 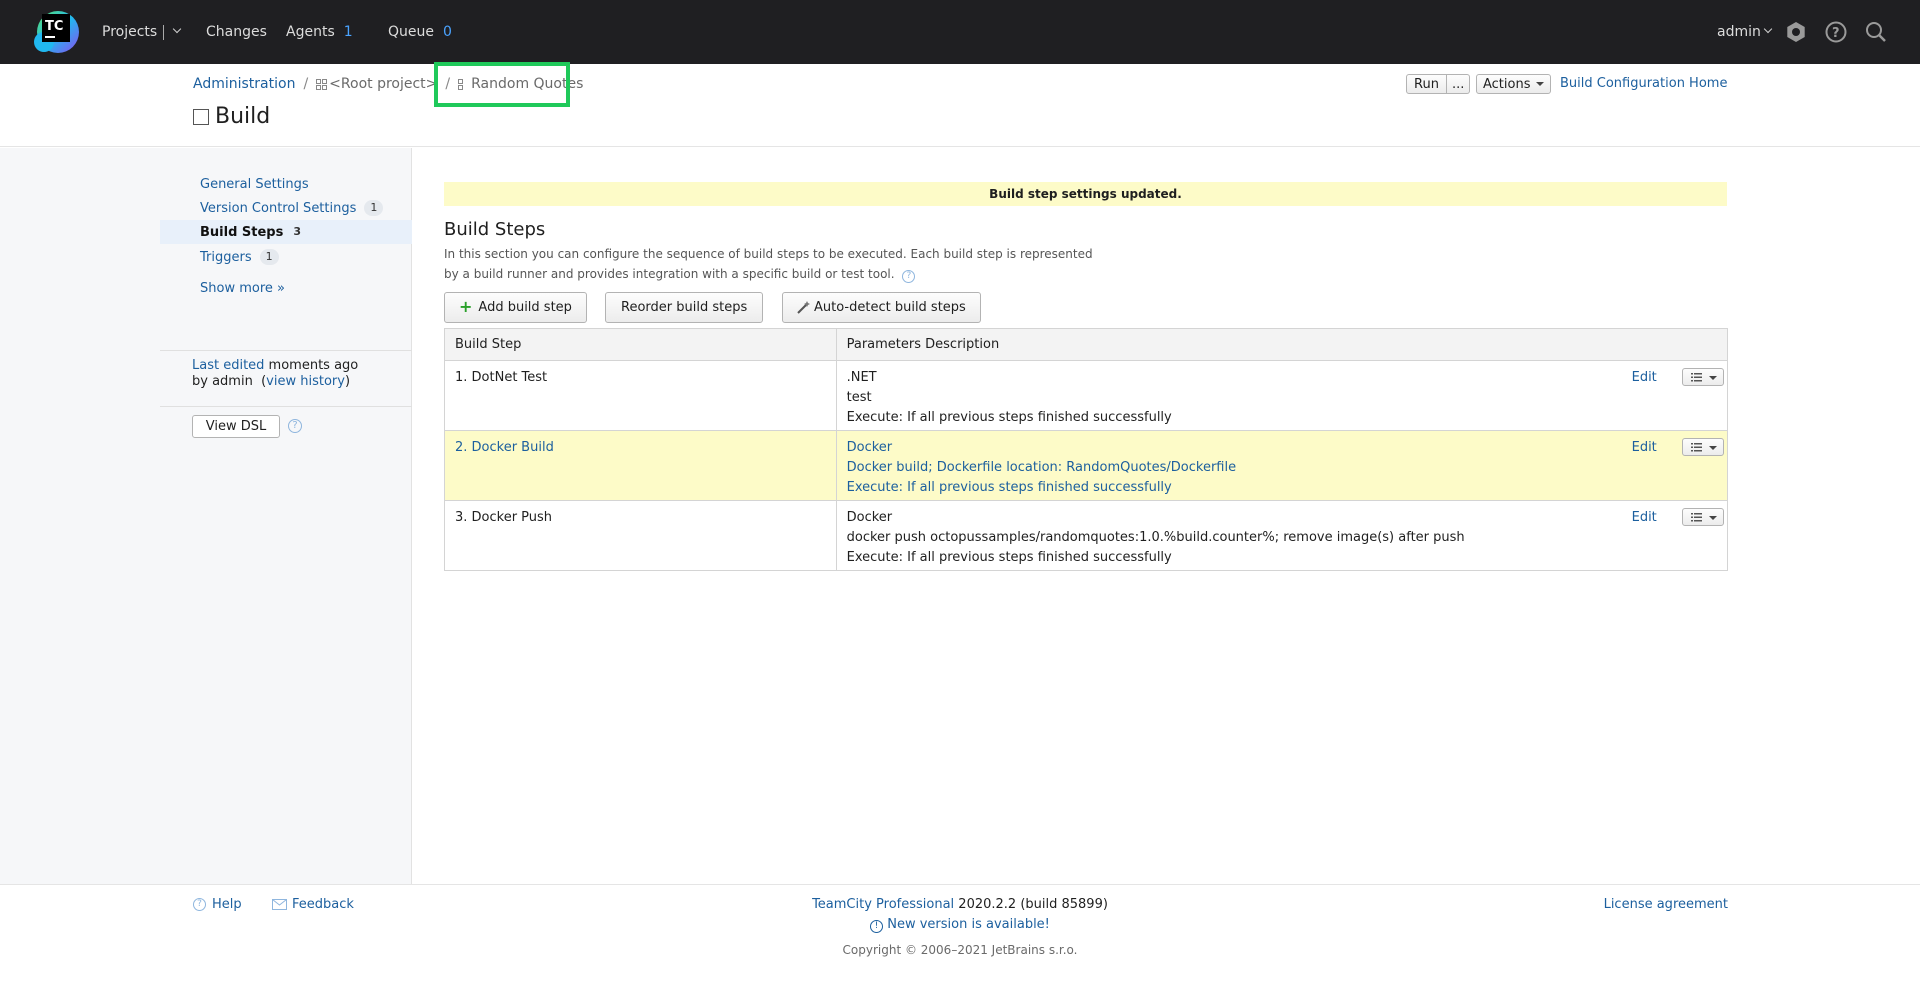 What do you see at coordinates (279, 904) in the screenshot?
I see `envelope-icon` at bounding box center [279, 904].